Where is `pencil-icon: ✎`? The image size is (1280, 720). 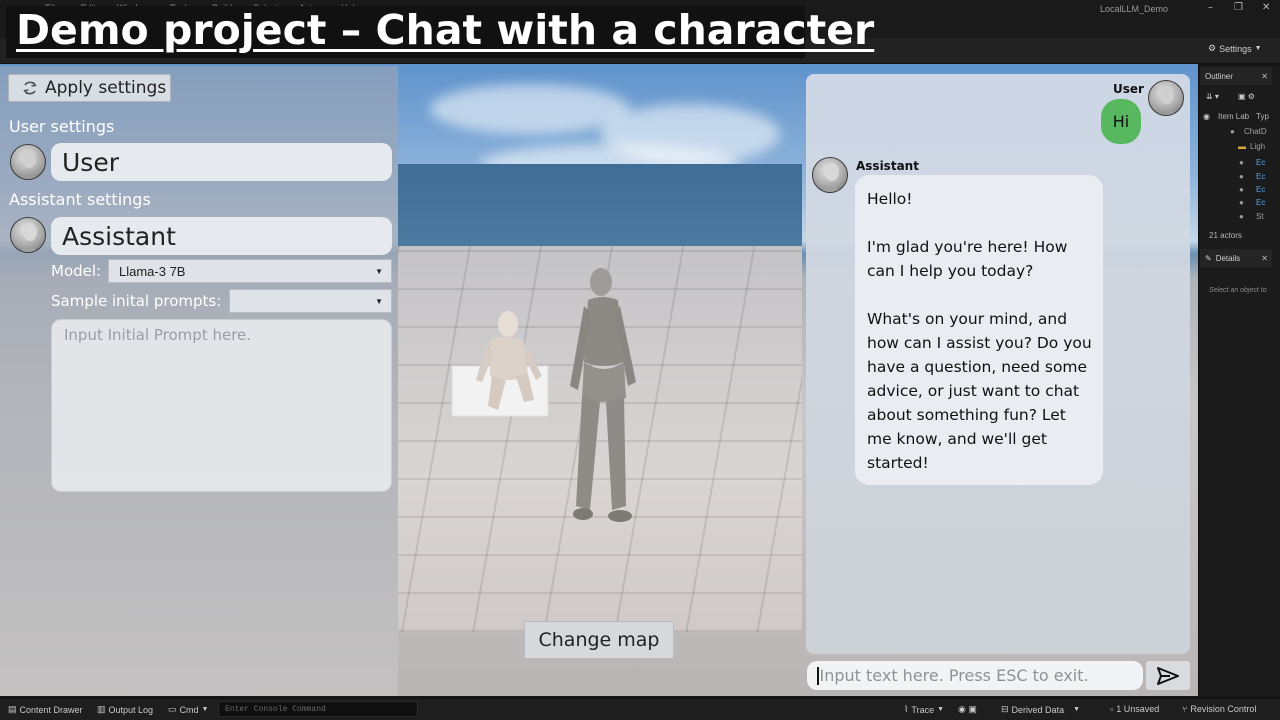 pencil-icon: ✎ is located at coordinates (1208, 258).